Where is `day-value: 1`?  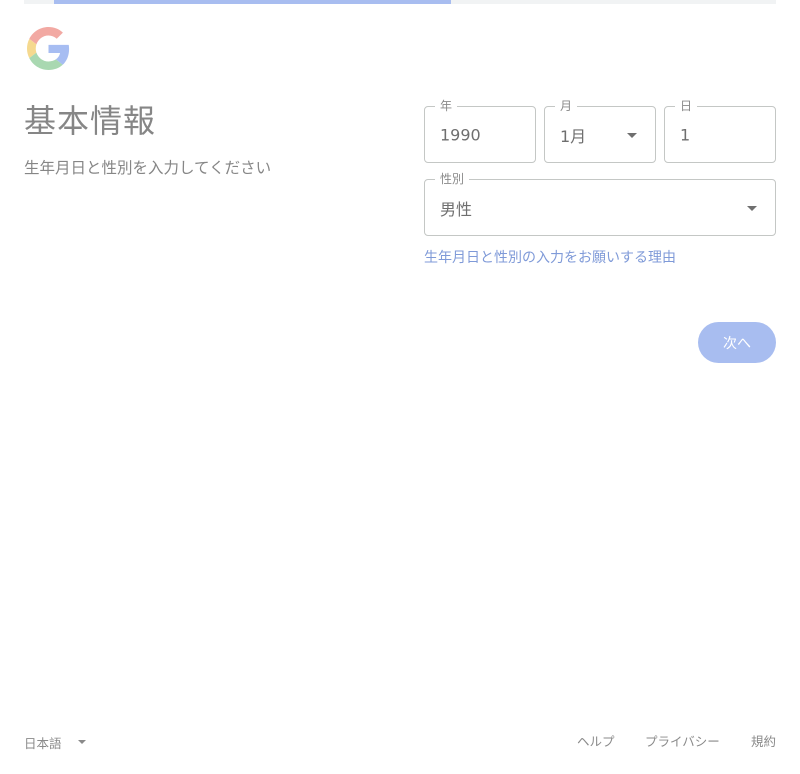 day-value: 1 is located at coordinates (685, 134).